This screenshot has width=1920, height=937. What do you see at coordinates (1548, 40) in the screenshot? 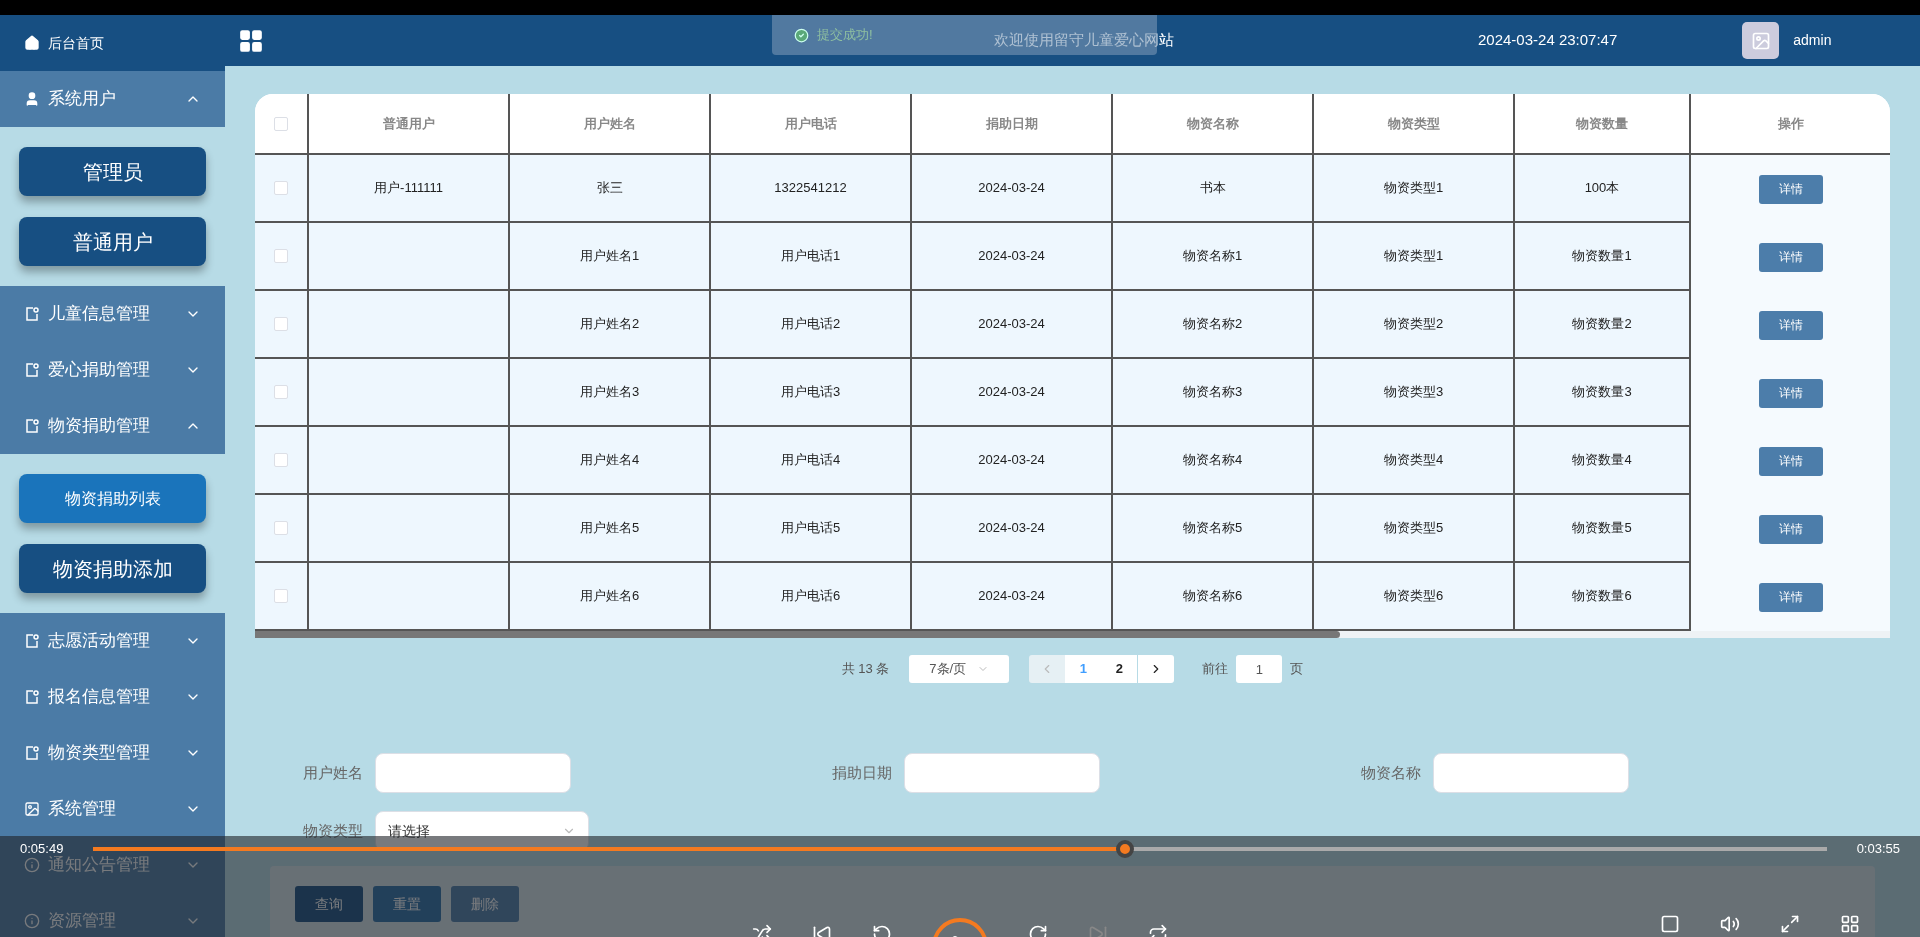
I see `date-time: 2024-03-24 23:07:47` at bounding box center [1548, 40].